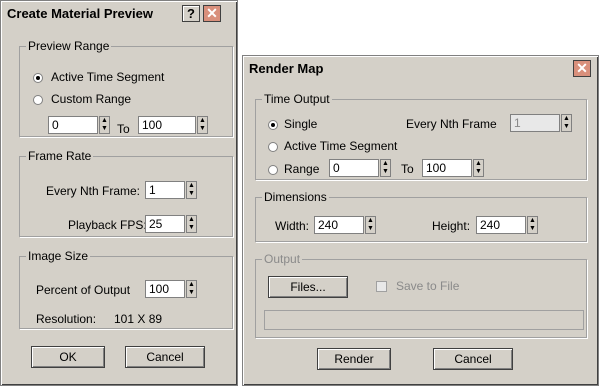  I want to click on render-active-time-segment-label: Active Time Segment, so click(341, 146).